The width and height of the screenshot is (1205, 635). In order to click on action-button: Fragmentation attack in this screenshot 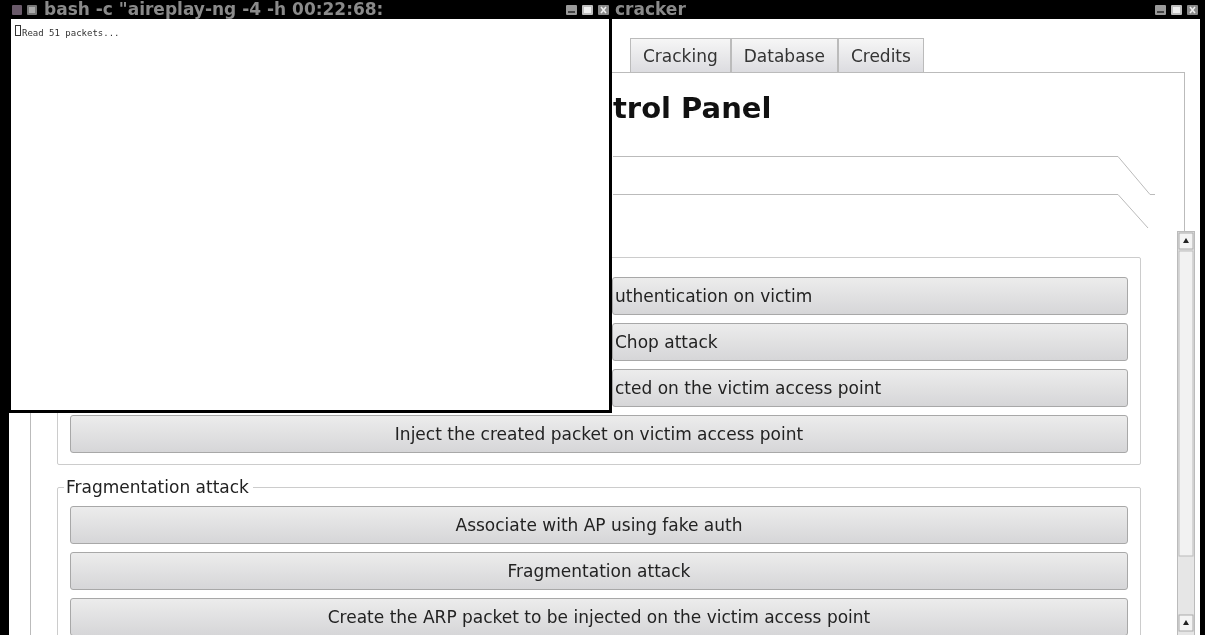, I will do `click(599, 571)`.